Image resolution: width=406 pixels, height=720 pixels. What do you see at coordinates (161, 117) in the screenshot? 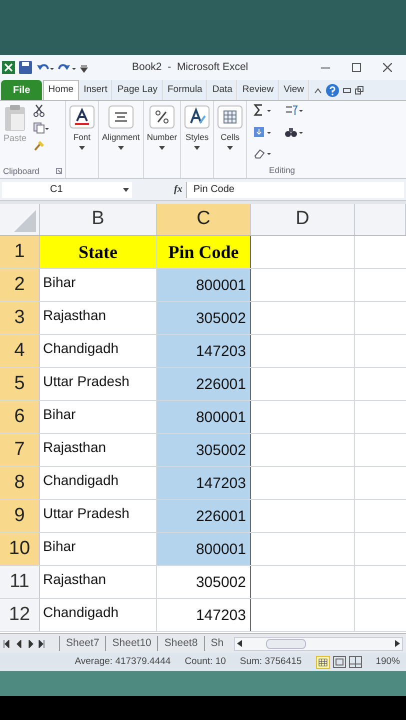
I see `percent-icon` at bounding box center [161, 117].